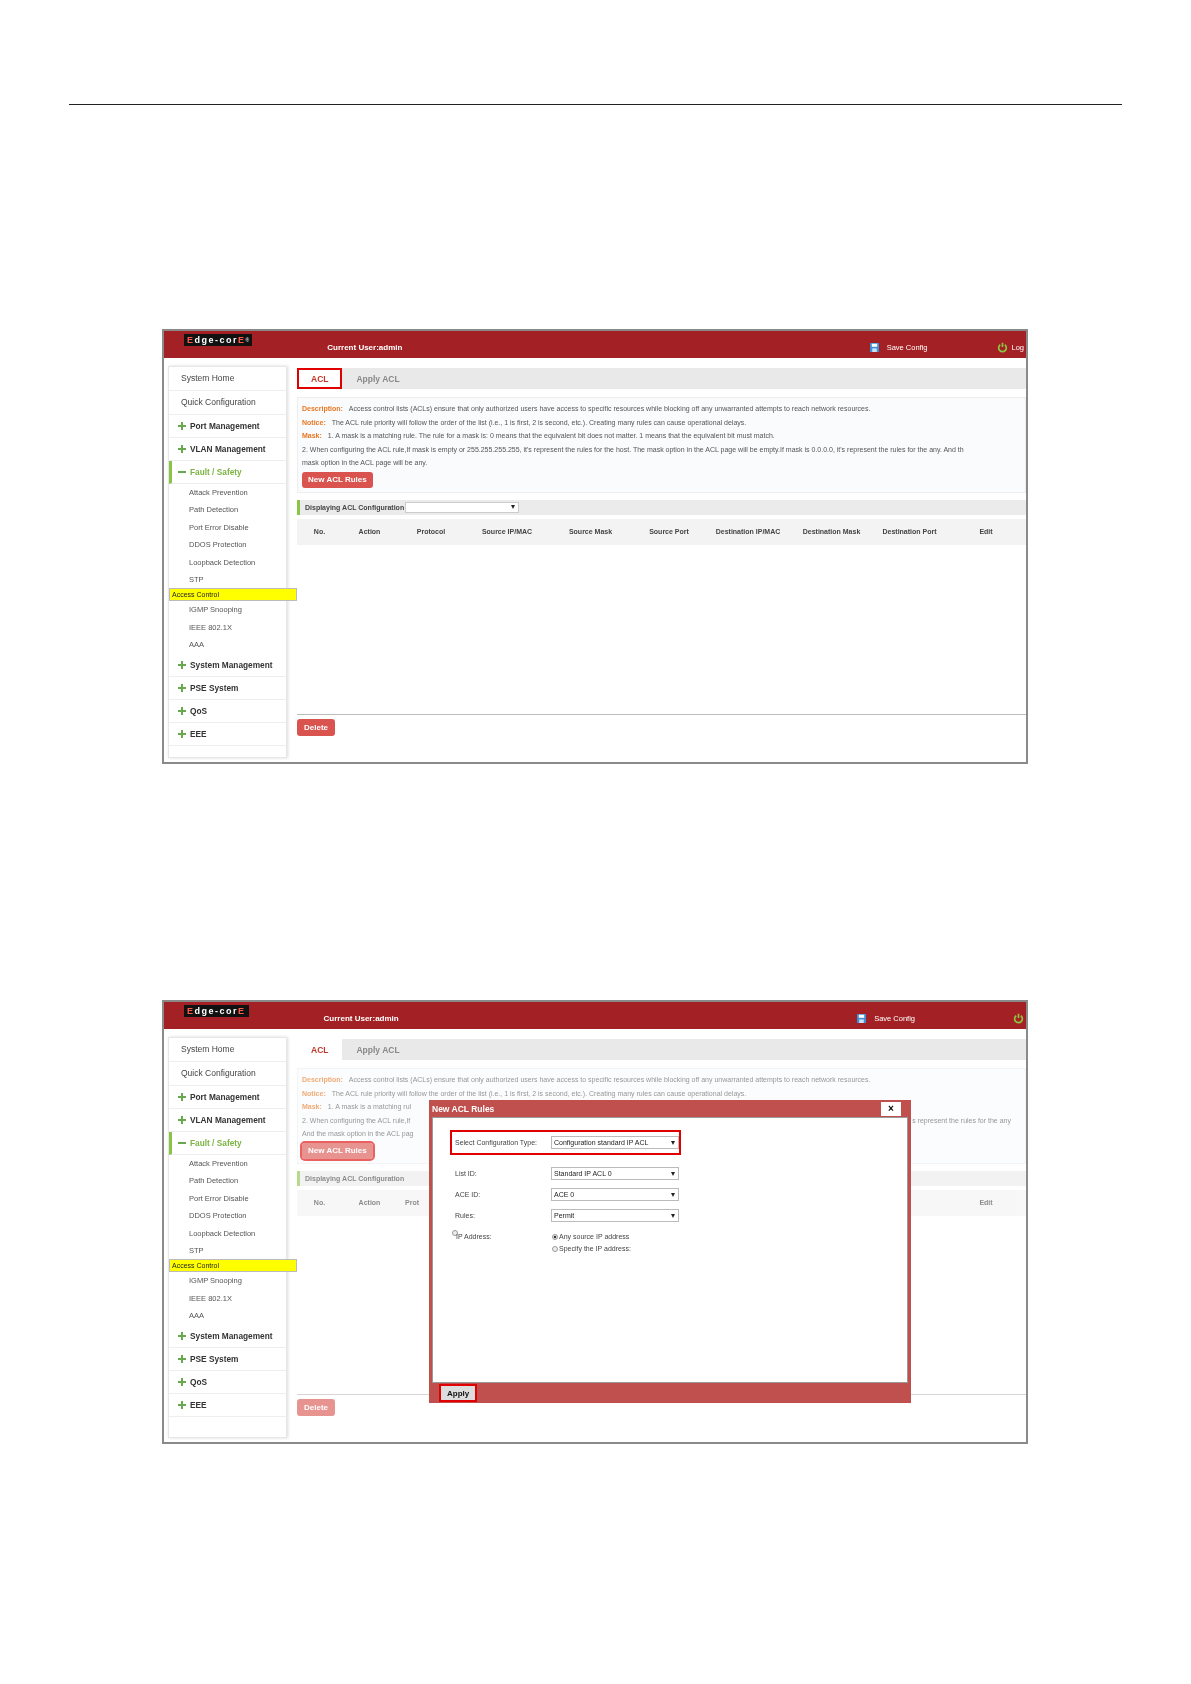 This screenshot has width=1191, height=1684. Describe the element at coordinates (891, 1108) in the screenshot. I see `close-button: ×` at that location.